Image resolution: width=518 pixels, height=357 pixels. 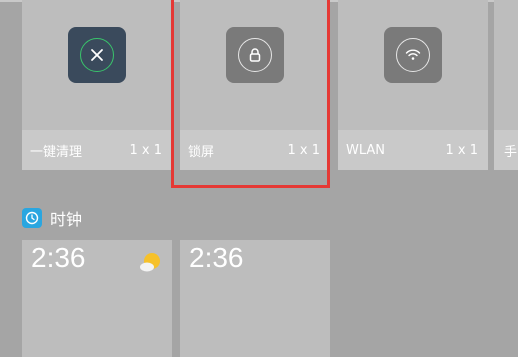 What do you see at coordinates (97, 85) in the screenshot?
I see `widget-tile-one-key-clean: 一键清理 1 x 1` at bounding box center [97, 85].